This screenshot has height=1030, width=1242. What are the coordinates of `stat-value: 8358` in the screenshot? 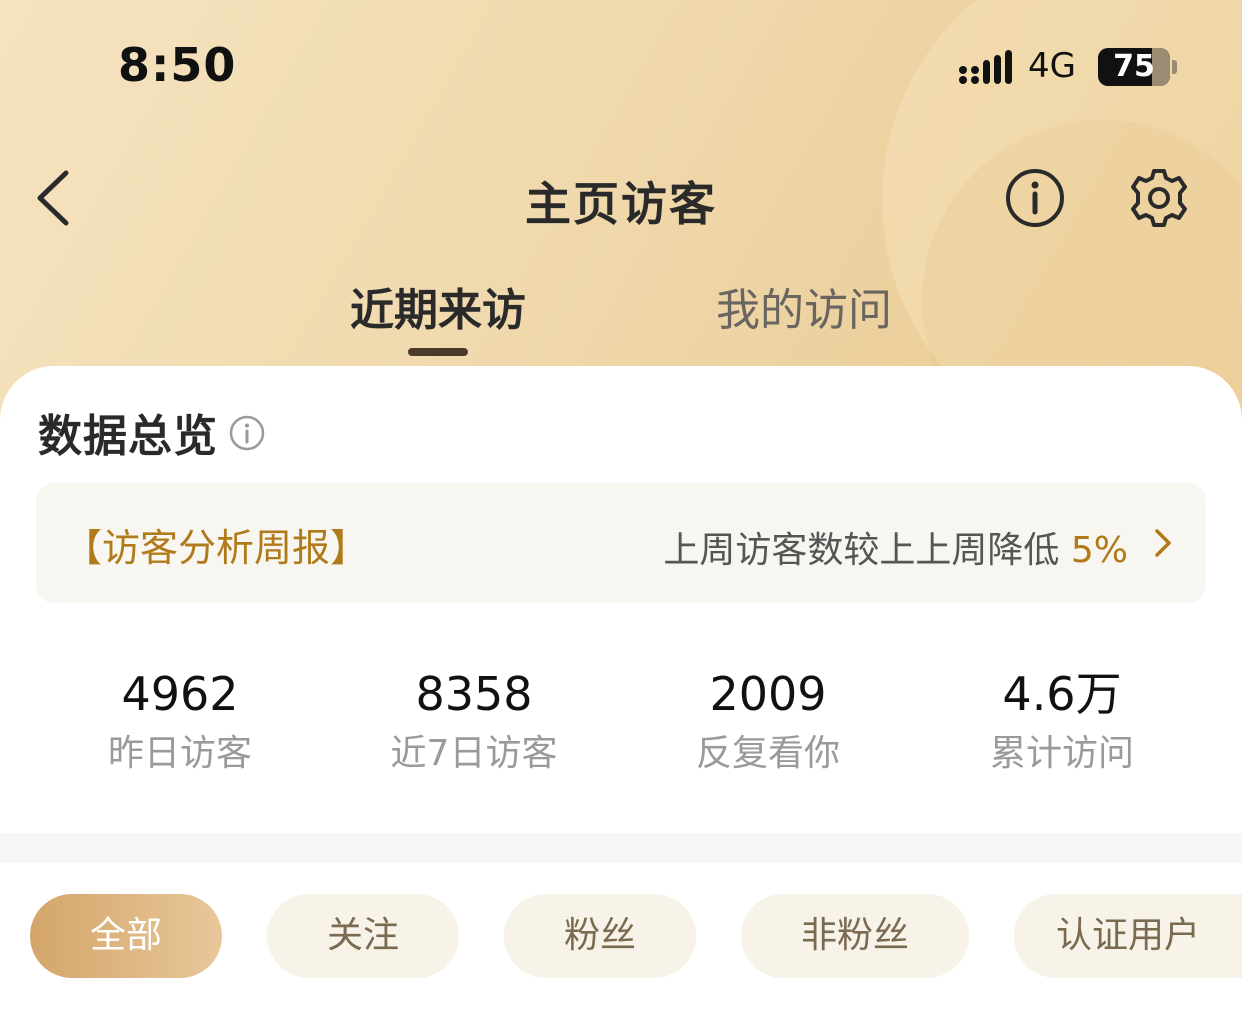 It's located at (474, 694).